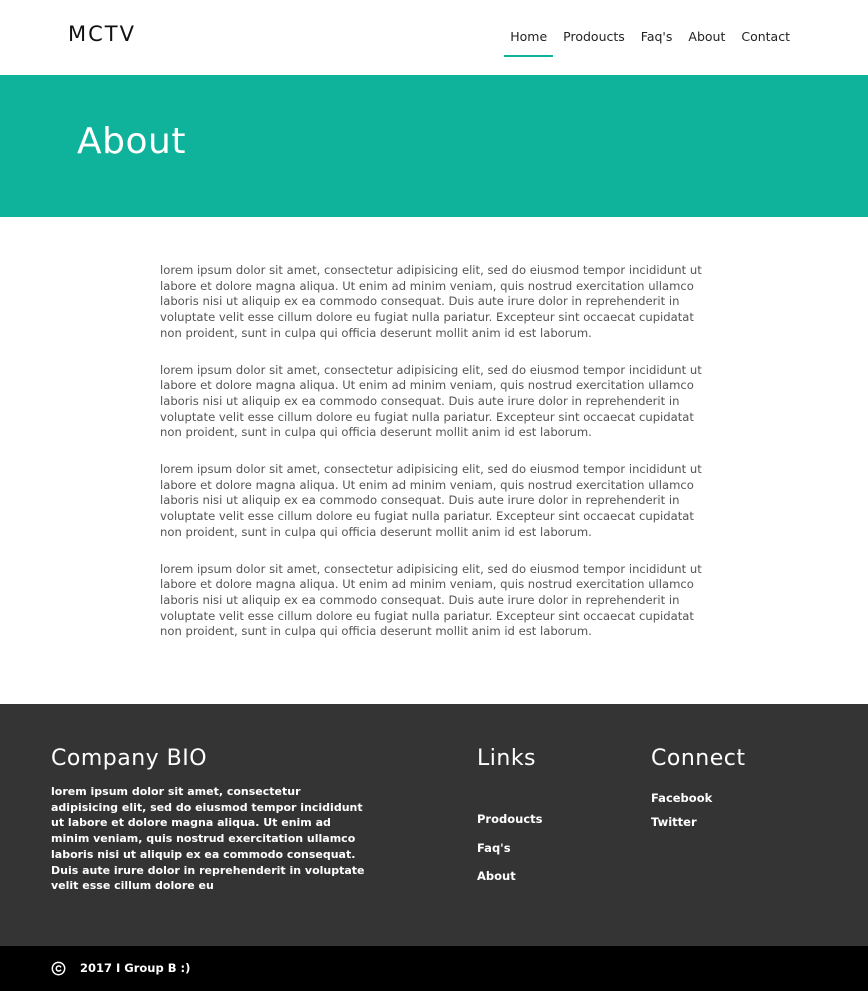 This screenshot has height=991, width=868. I want to click on social-links: Facebook Twitter, so click(681, 815).